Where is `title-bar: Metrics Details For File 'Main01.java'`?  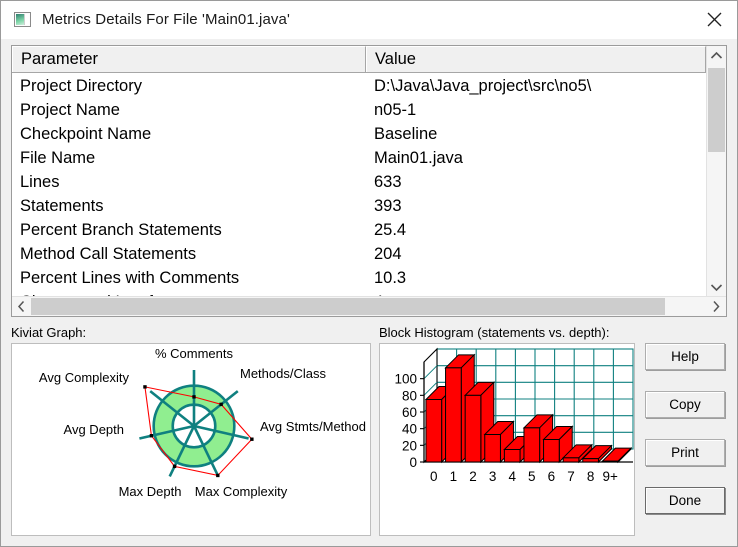 title-bar: Metrics Details For File 'Main01.java' is located at coordinates (369, 20).